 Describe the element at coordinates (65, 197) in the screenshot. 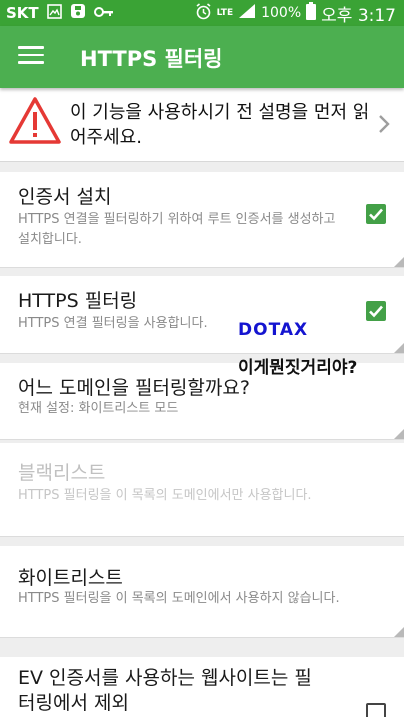

I see `setting-title: 인증서 설치` at that location.